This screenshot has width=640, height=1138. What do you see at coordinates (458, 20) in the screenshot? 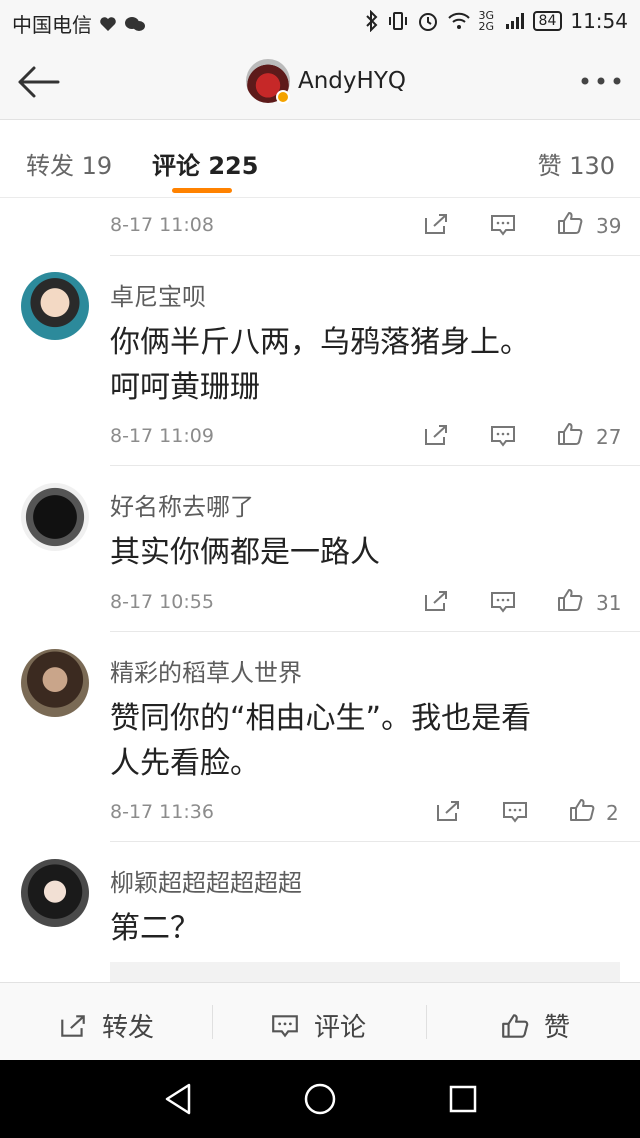
I see `wifi-icon` at bounding box center [458, 20].